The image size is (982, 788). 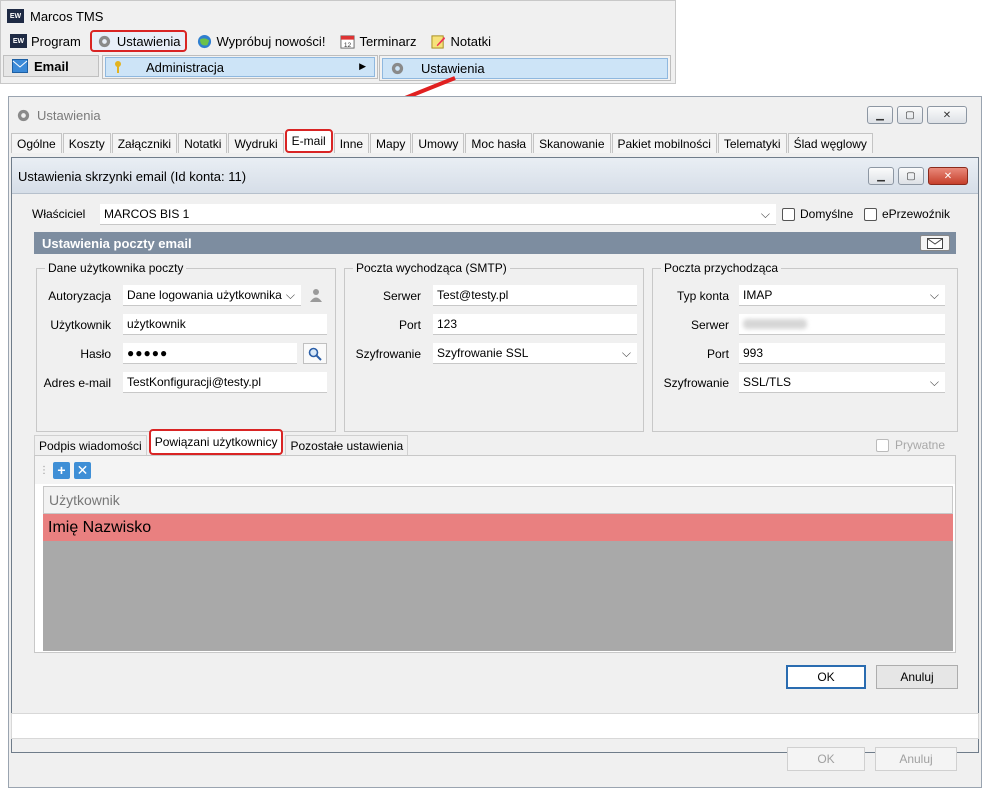 I want to click on tab-7: Mapy, so click(x=391, y=143).